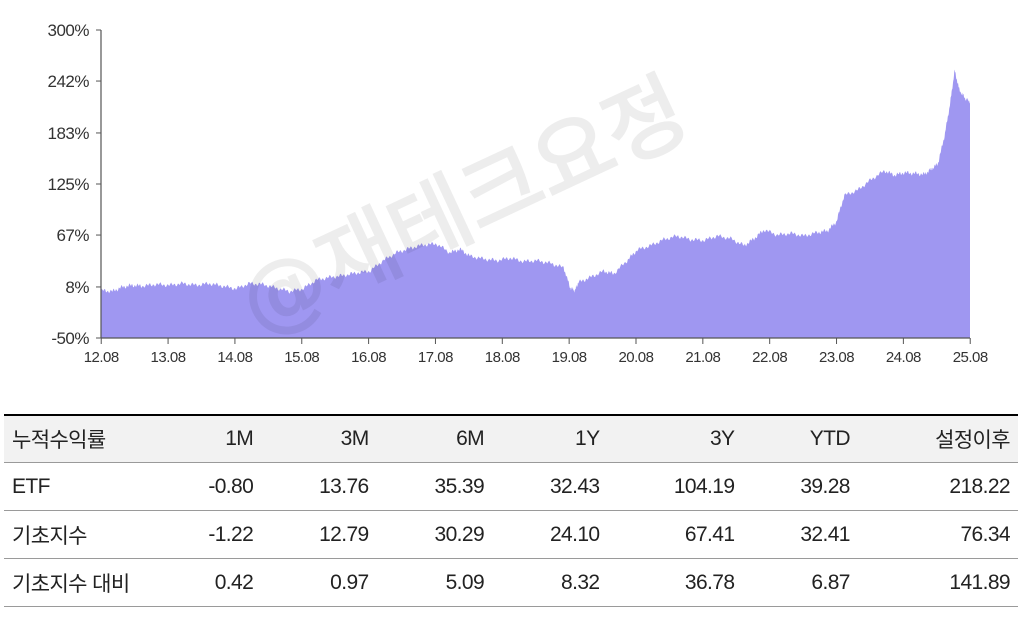 This screenshot has height=620, width=1024. I want to click on column-header: 3Y, so click(675, 438).